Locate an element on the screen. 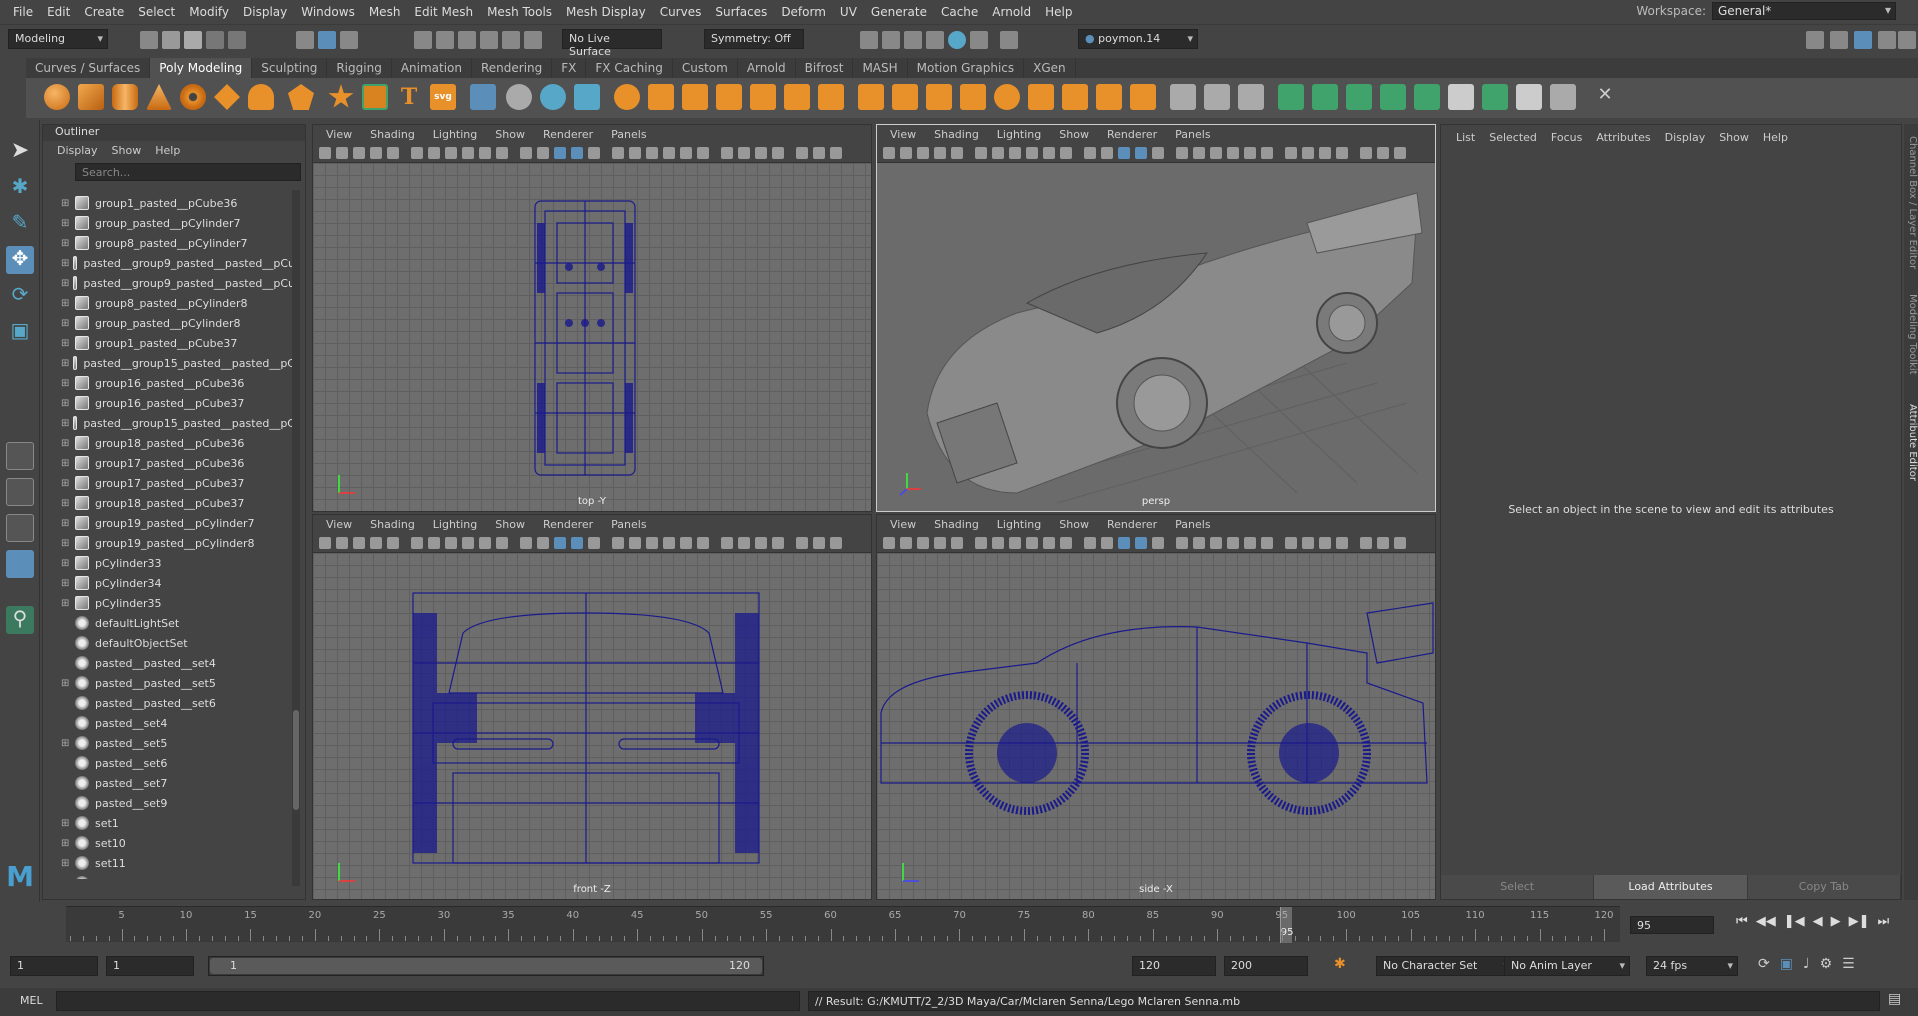 This screenshot has height=1016, width=1918. sound-icon: ♩ is located at coordinates (1806, 964).